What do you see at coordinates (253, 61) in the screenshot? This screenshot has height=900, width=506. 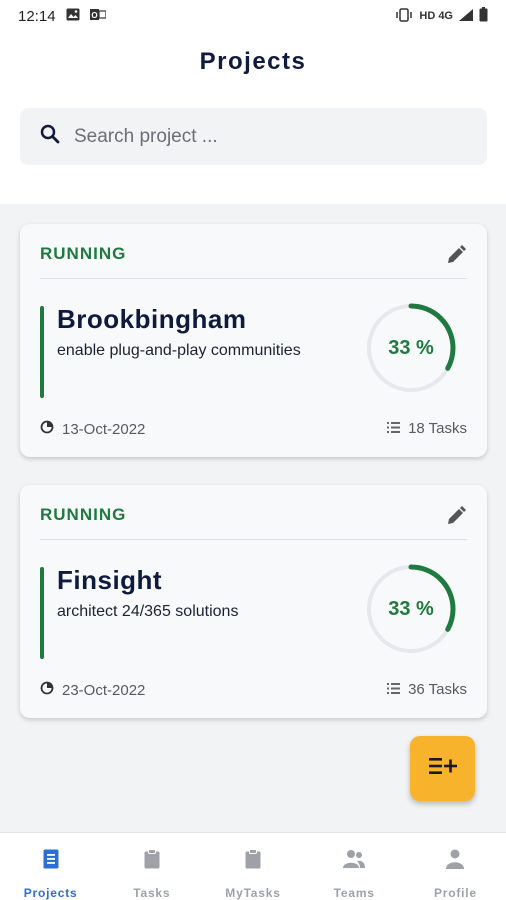 I see `page-title: Projects` at bounding box center [253, 61].